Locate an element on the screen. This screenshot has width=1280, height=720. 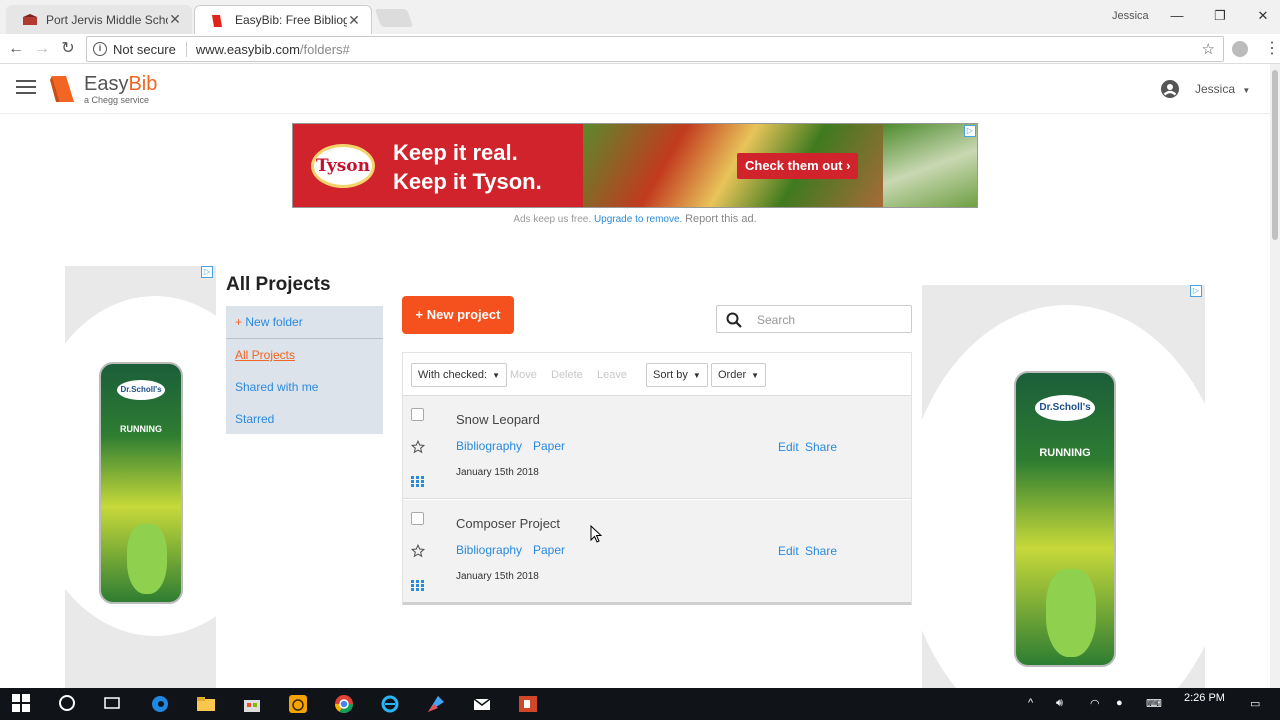
task-view-icon is located at coordinates (113, 704).